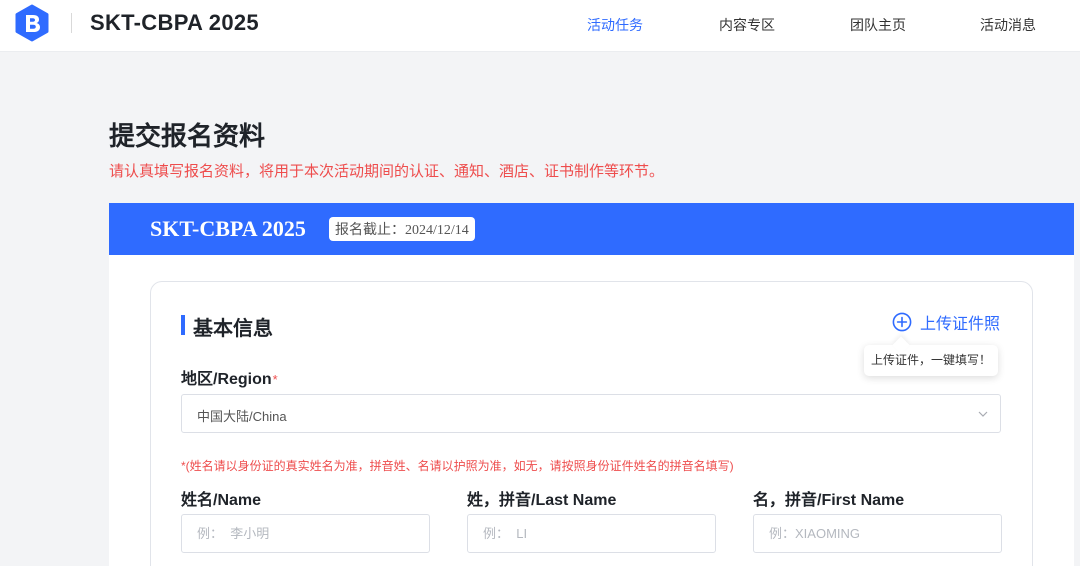  What do you see at coordinates (275, 379) in the screenshot?
I see `required-mark: *` at bounding box center [275, 379].